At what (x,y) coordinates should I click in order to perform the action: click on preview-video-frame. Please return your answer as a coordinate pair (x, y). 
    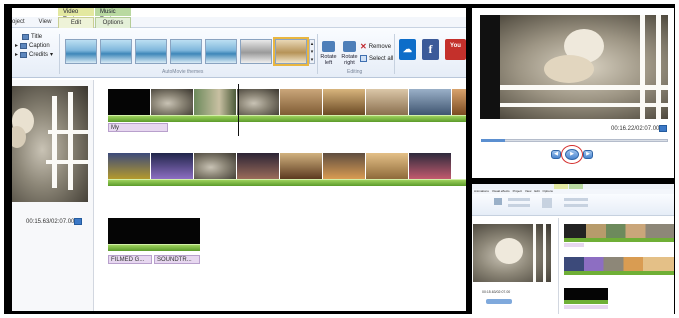
    Looking at the image, I should click on (50, 144).